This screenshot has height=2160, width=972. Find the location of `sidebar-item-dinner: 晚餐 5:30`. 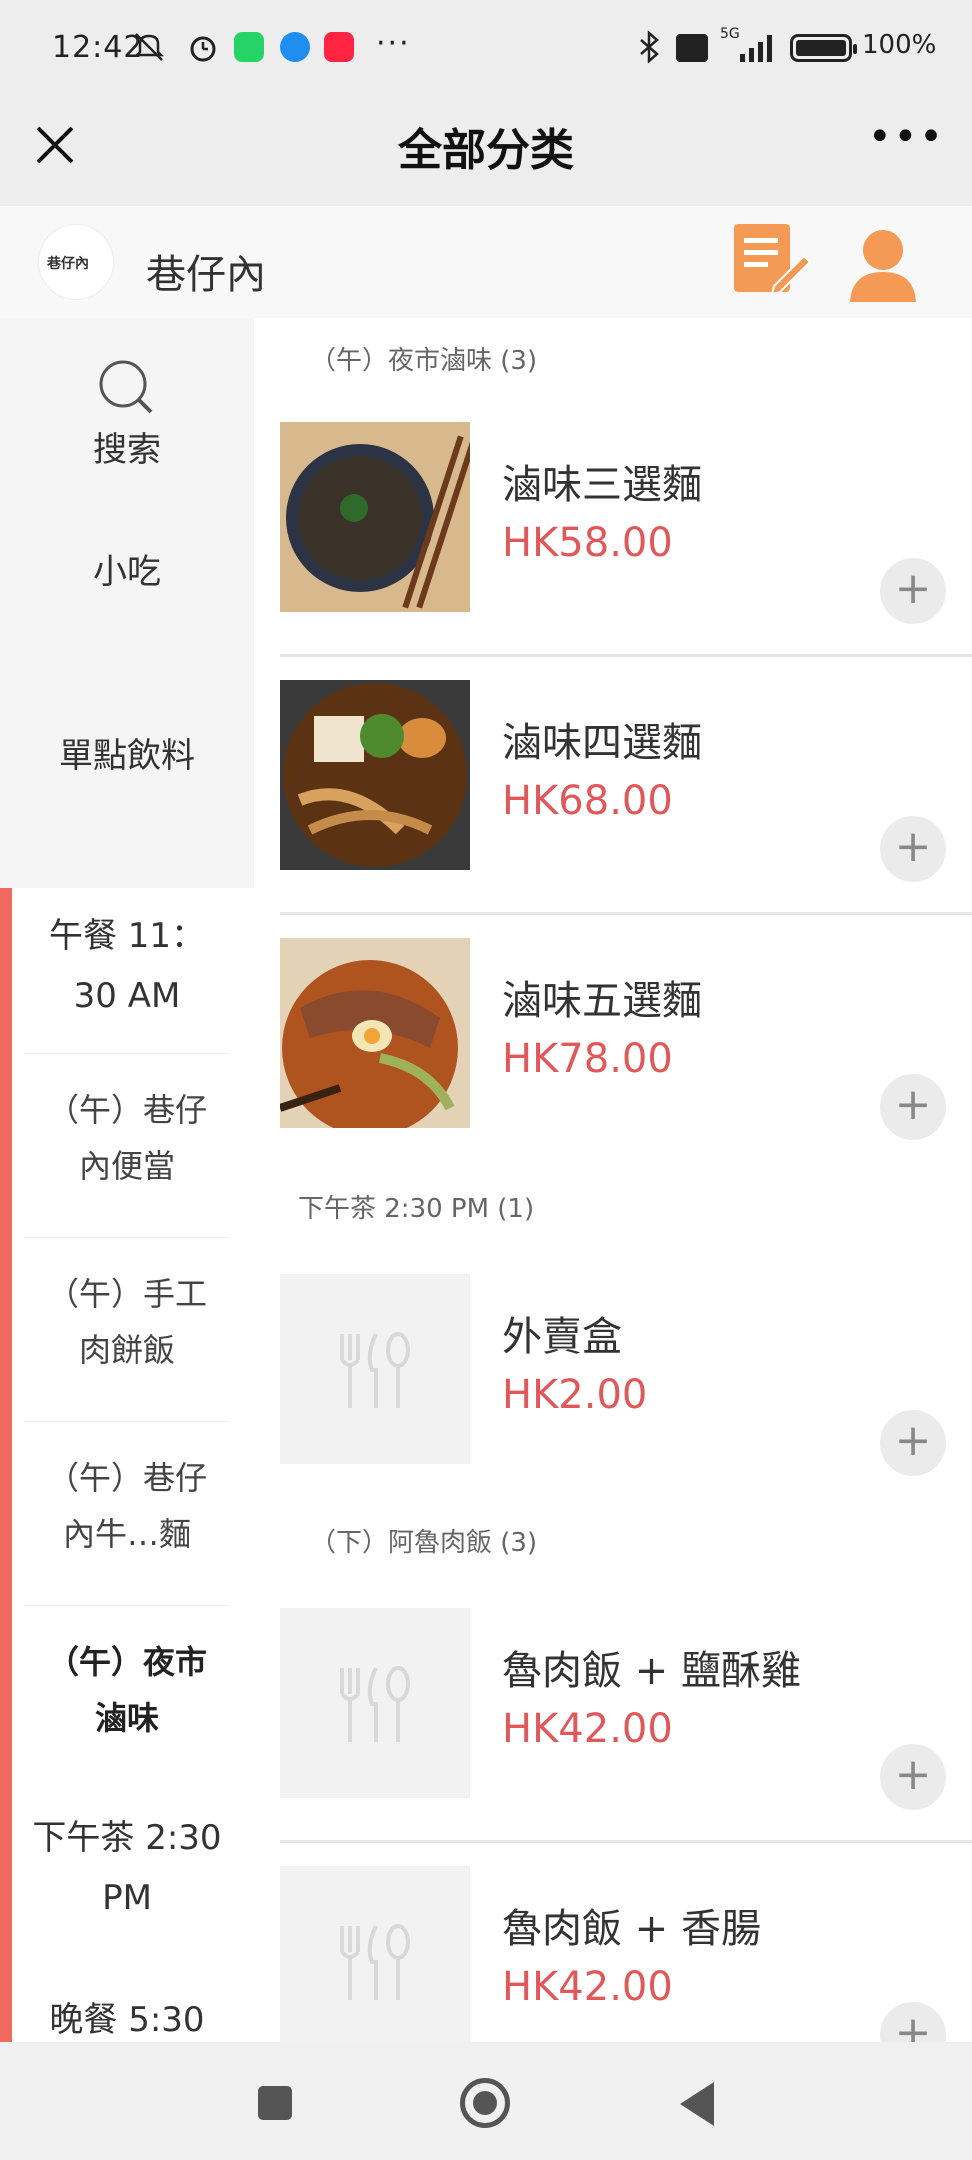

sidebar-item-dinner: 晚餐 5:30 is located at coordinates (127, 2020).